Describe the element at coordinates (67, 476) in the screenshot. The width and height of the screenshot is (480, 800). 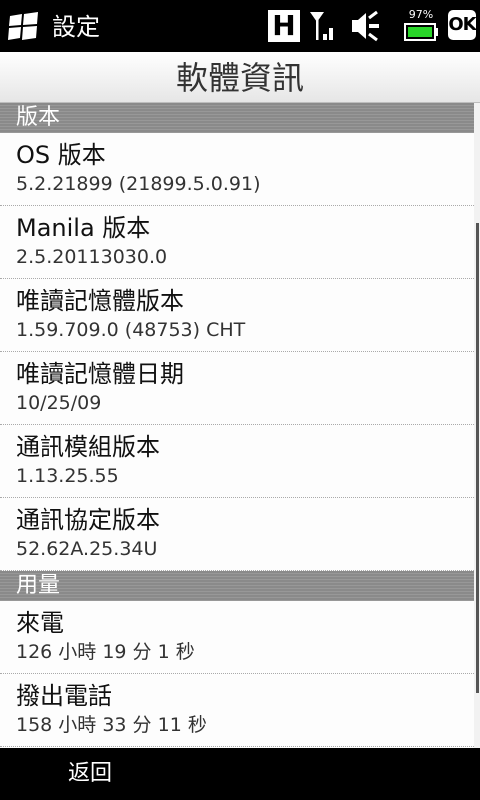
I see `item-value: 1.13.25.55` at that location.